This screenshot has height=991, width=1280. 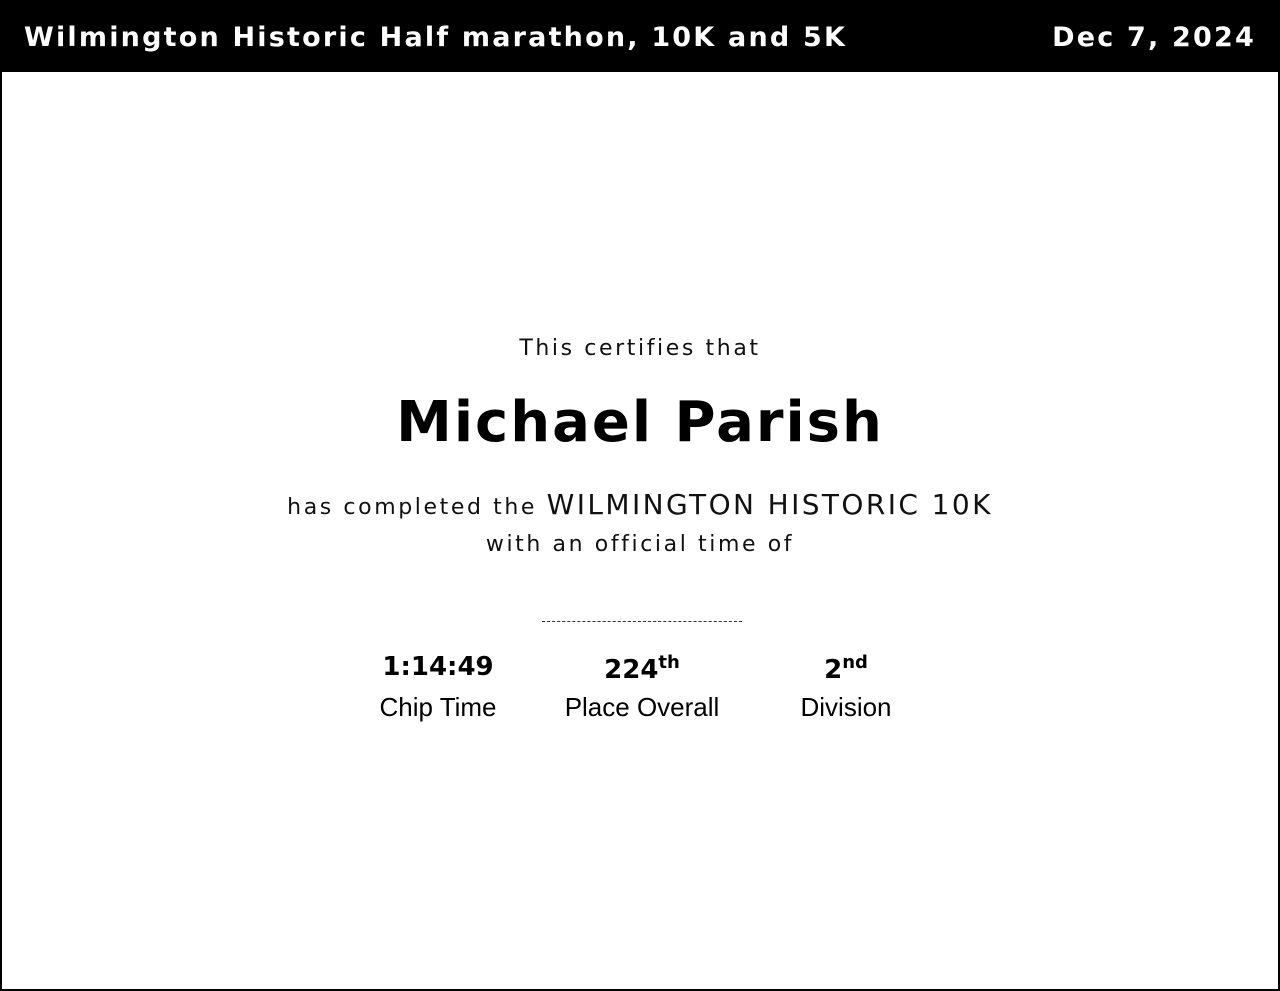 I want to click on place-overall-label: Place Overall, so click(x=642, y=707).